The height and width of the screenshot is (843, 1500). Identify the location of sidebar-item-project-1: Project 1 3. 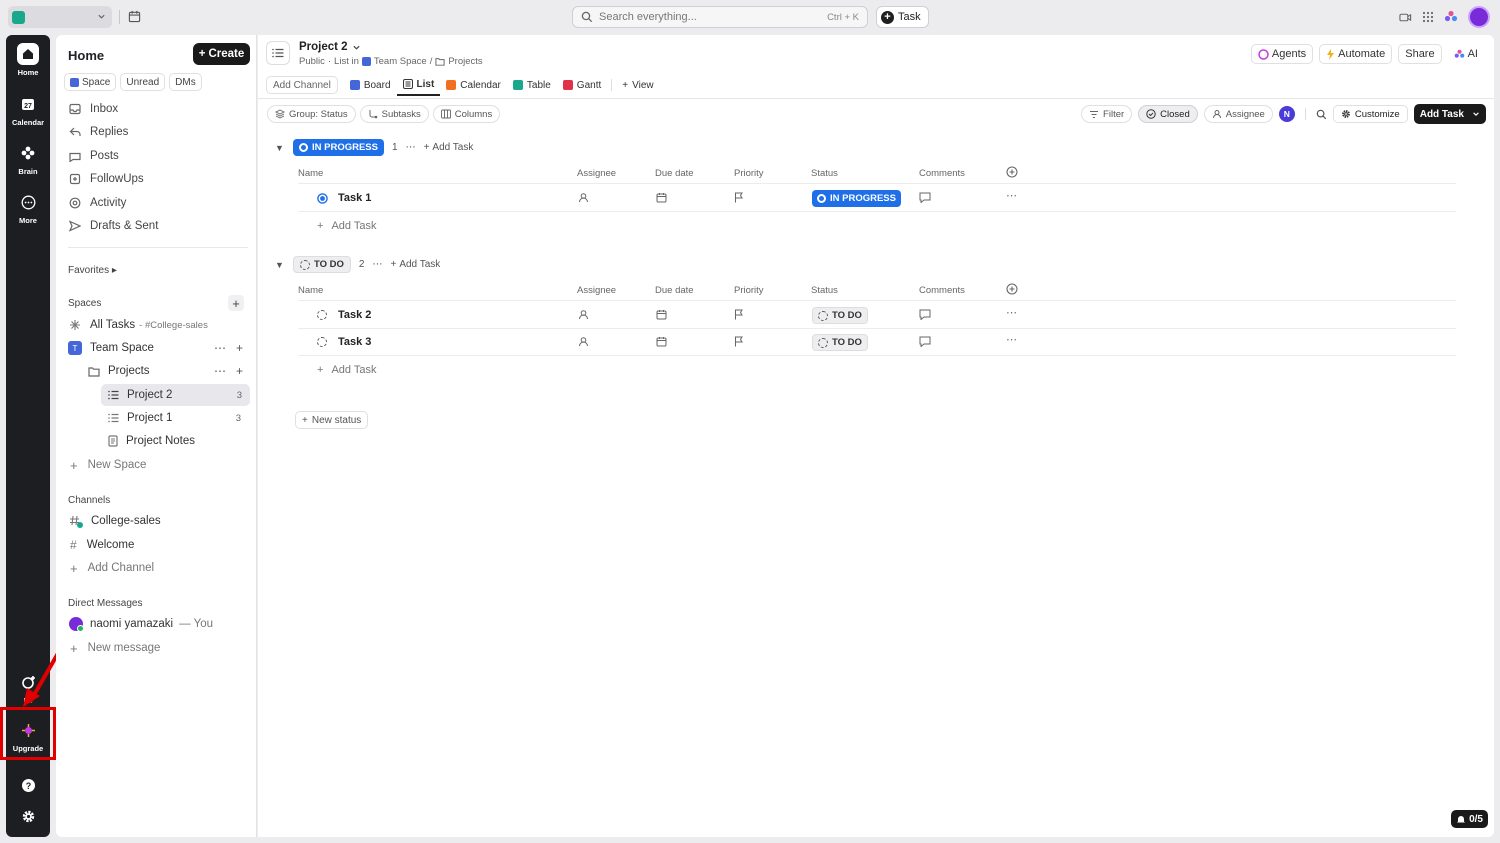
(156, 418).